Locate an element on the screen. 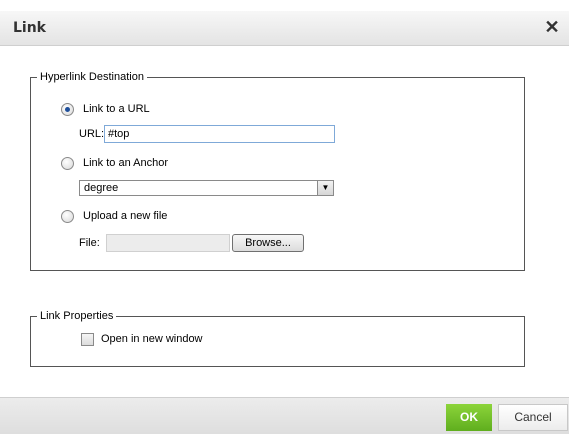 The width and height of the screenshot is (569, 434). link-url-radio is located at coordinates (67, 109).